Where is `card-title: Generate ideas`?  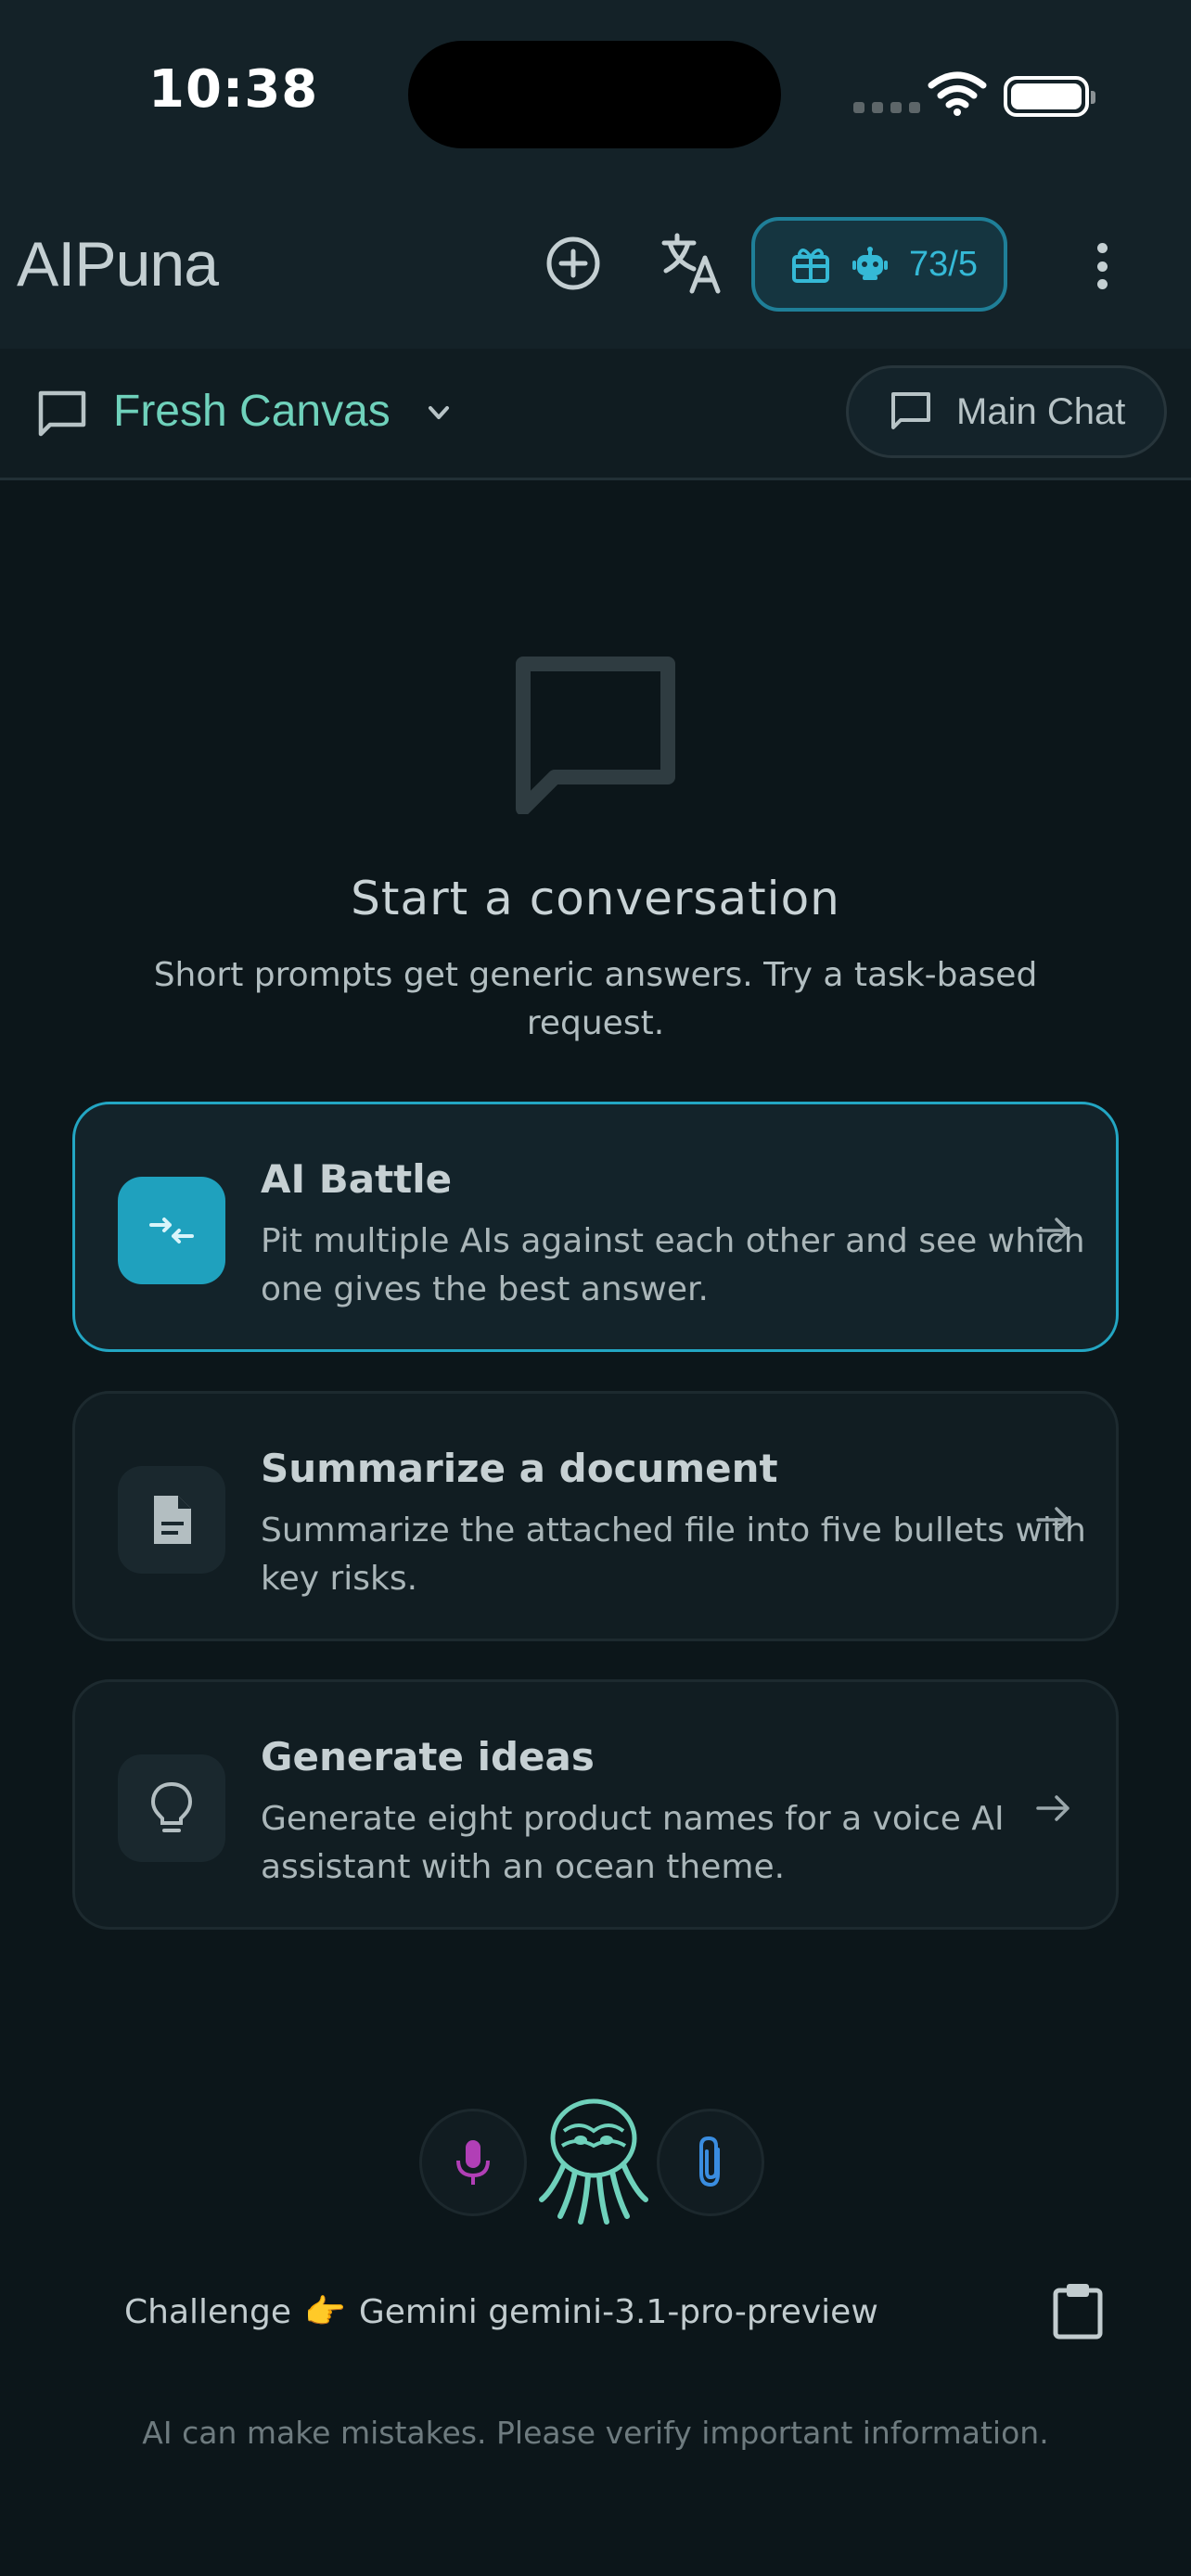
card-title: Generate ideas is located at coordinates (428, 1756).